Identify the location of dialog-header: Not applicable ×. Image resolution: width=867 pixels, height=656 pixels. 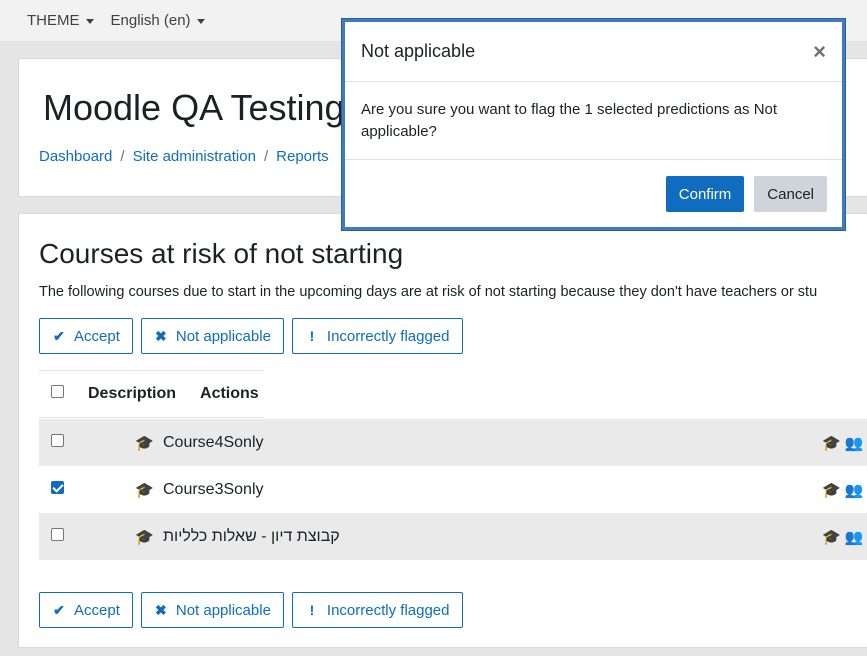
(593, 52).